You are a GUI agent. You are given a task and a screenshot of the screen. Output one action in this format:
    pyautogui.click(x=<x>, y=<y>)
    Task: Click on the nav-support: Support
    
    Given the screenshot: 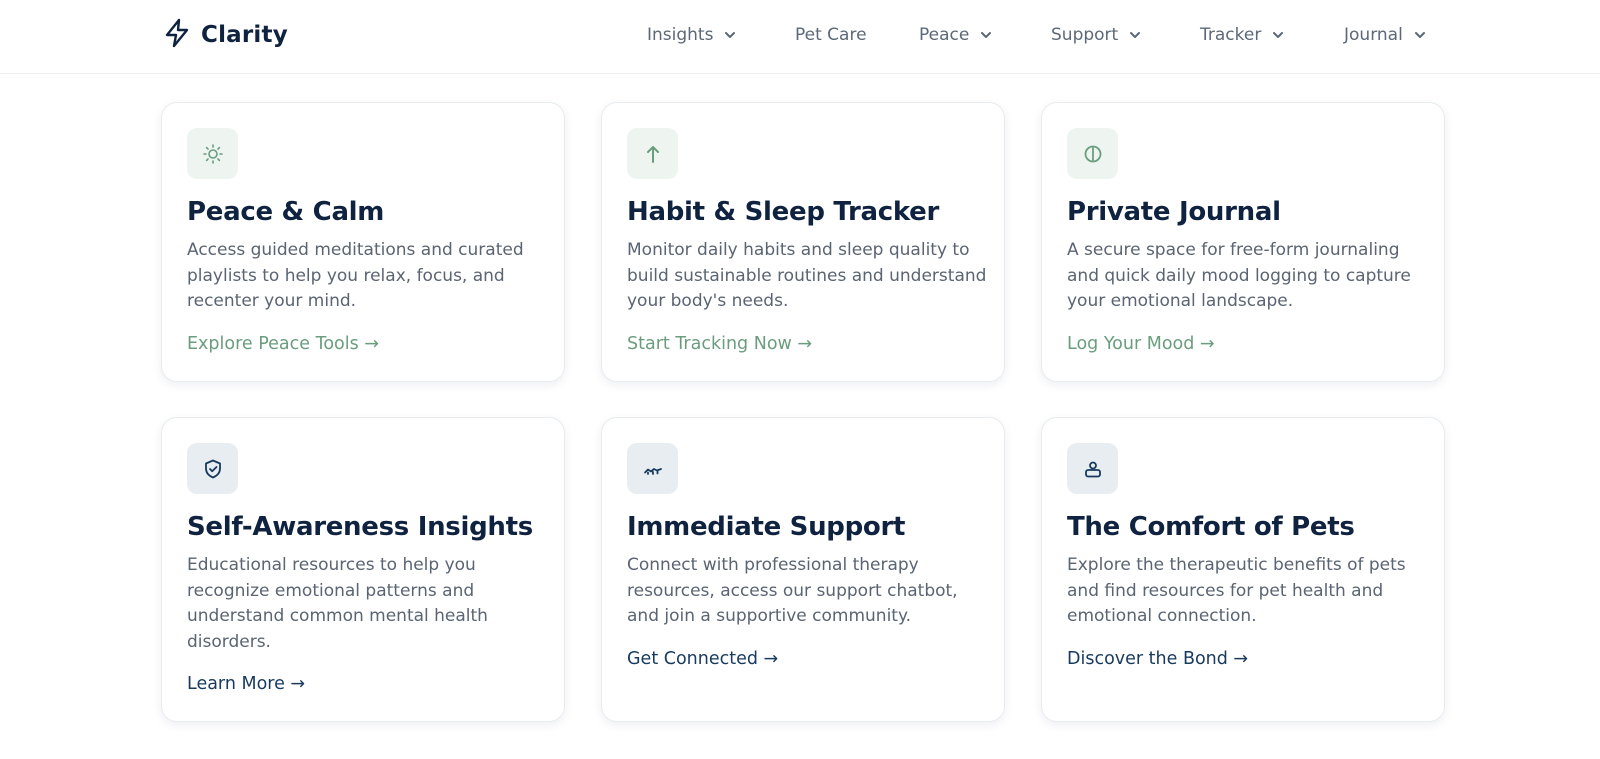 What is the action you would take?
    pyautogui.click(x=1096, y=35)
    